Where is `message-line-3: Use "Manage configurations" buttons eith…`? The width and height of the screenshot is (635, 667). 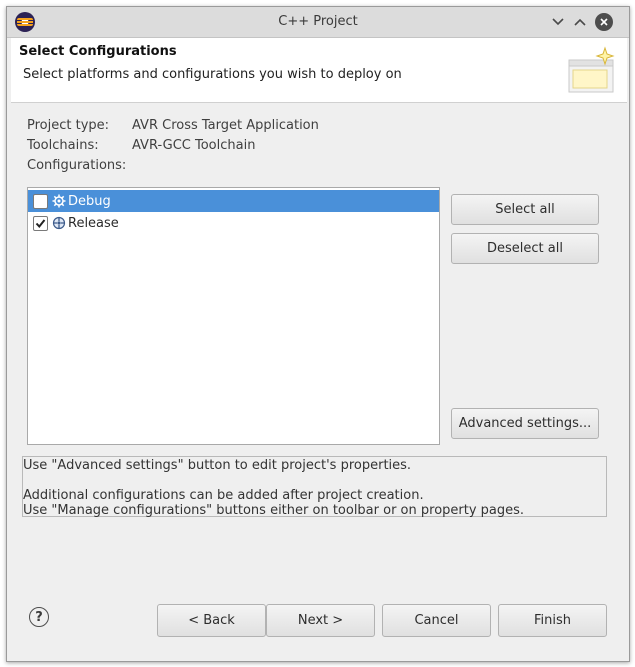
message-line-3: Use "Manage configurations" buttons eith… is located at coordinates (274, 510).